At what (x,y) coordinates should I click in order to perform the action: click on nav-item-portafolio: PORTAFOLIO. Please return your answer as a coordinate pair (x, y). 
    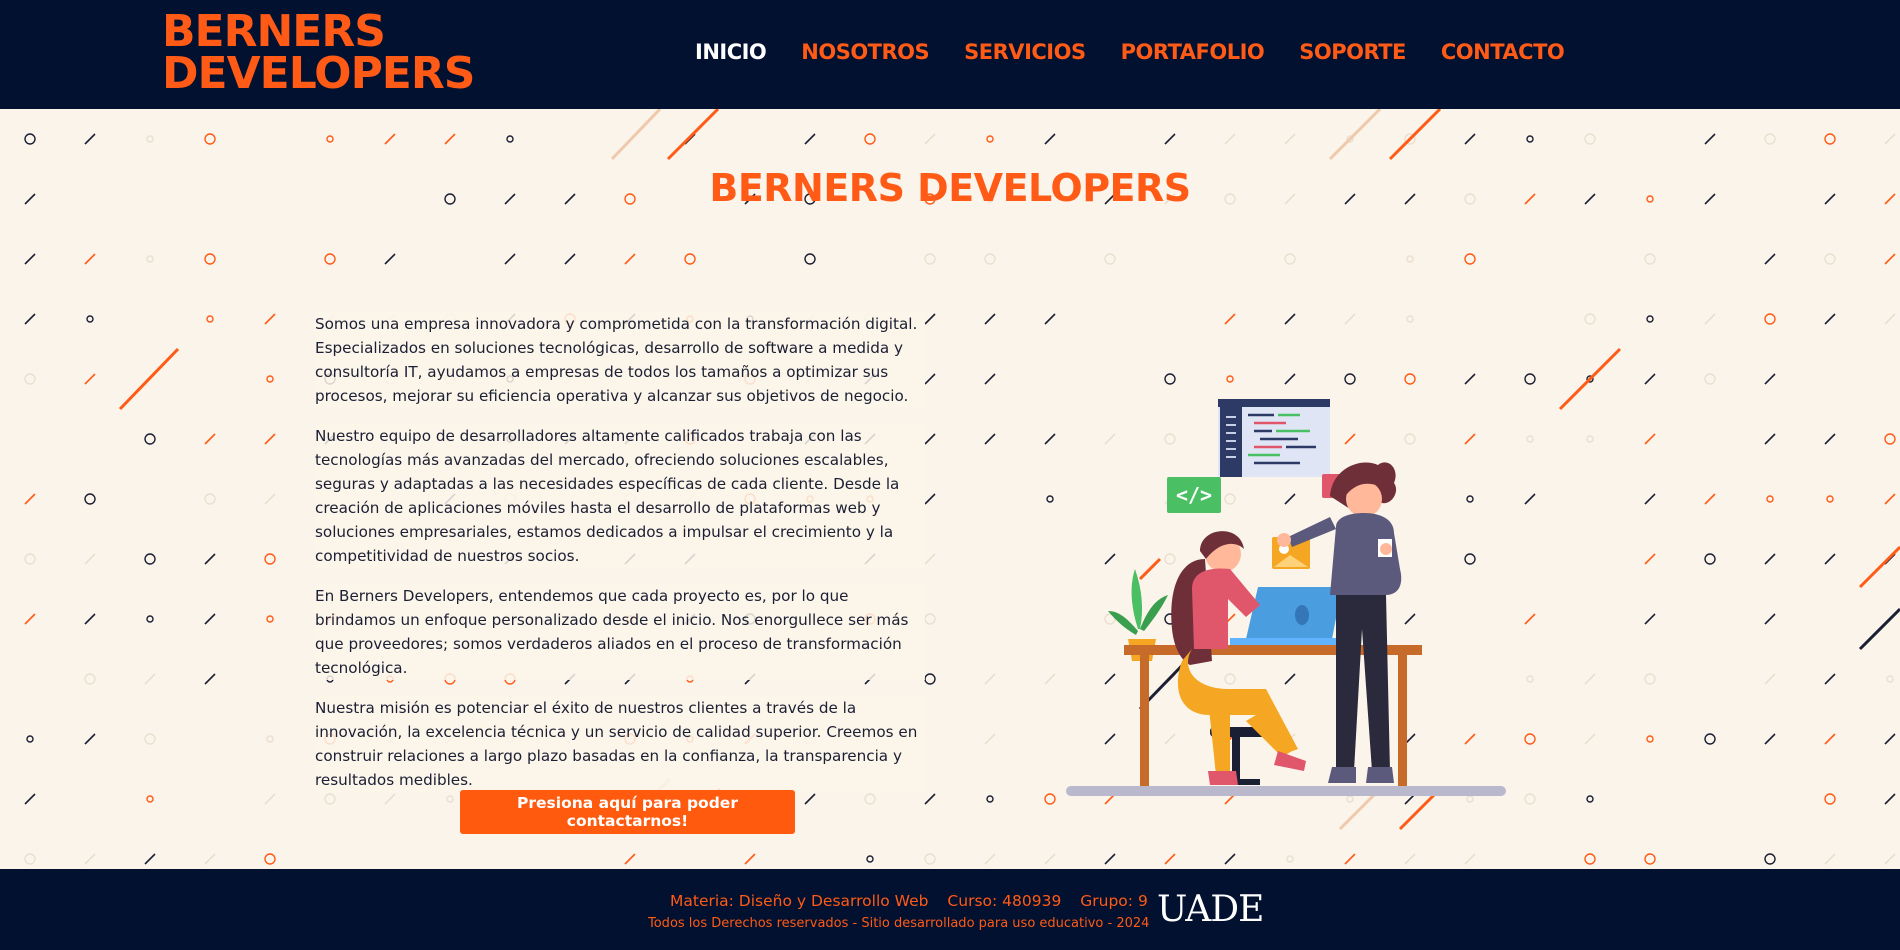
    Looking at the image, I should click on (1193, 52).